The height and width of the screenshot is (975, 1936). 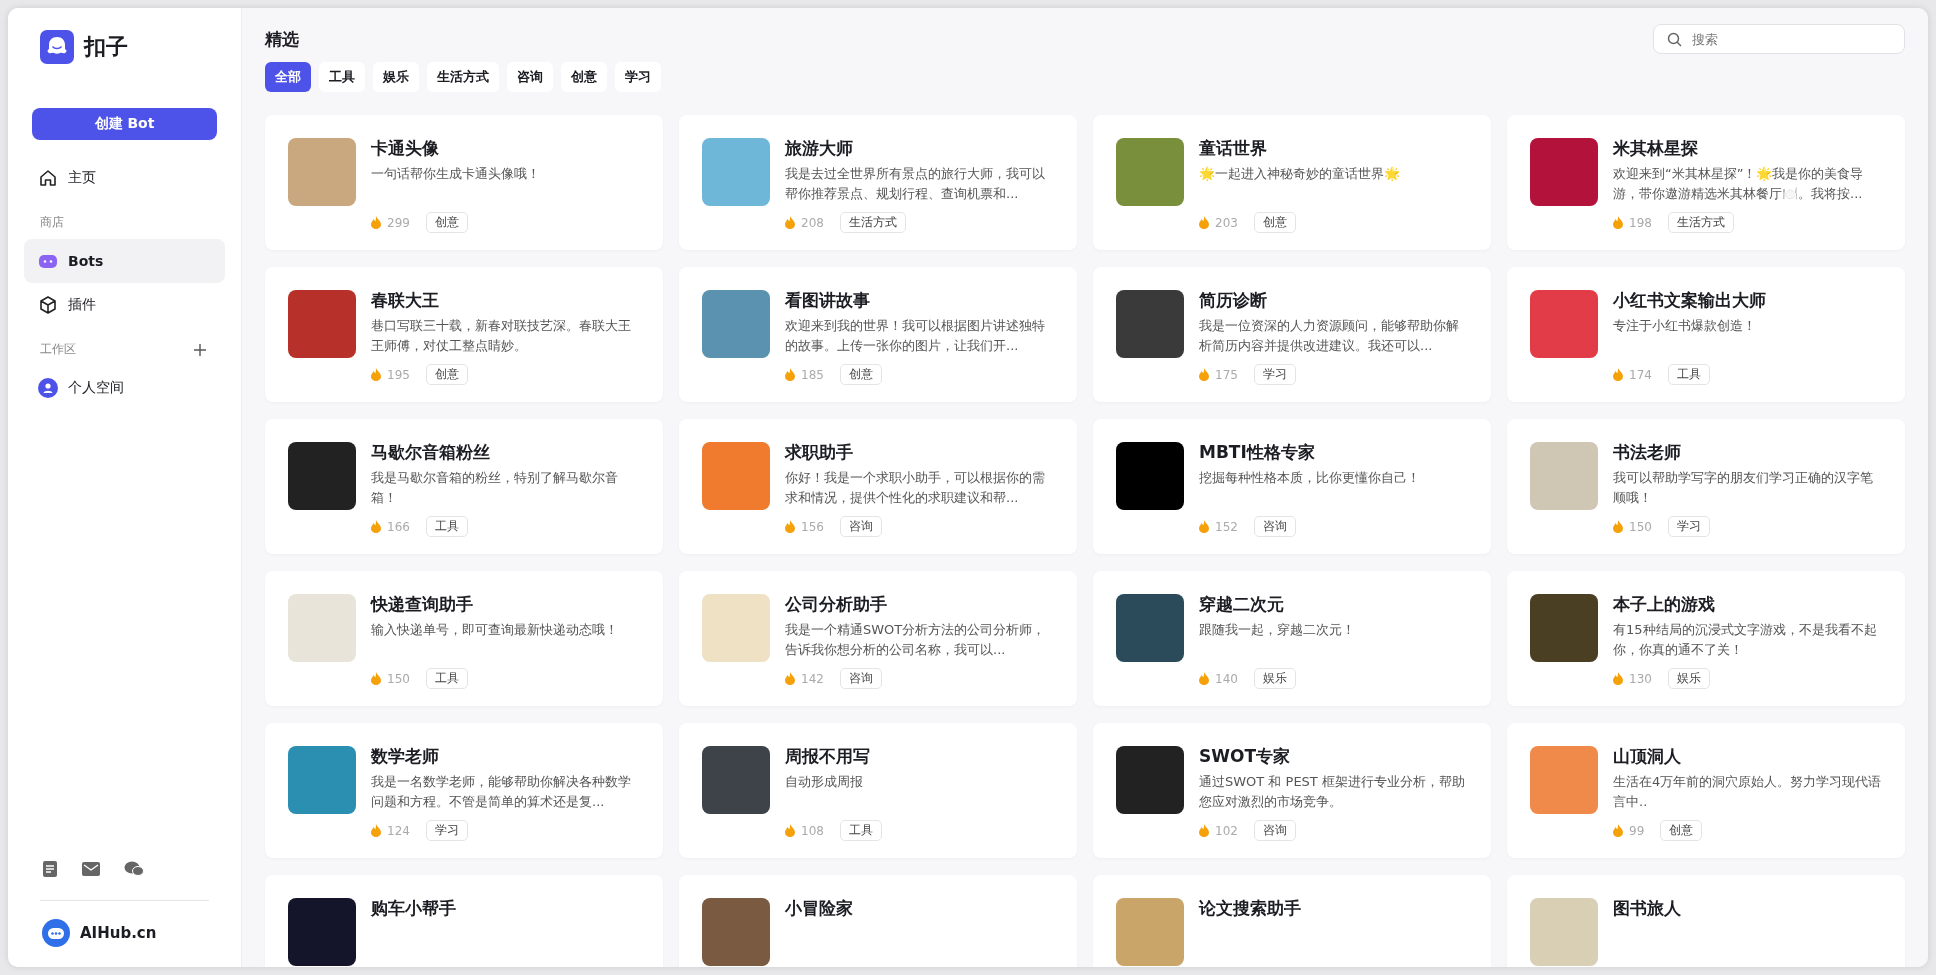 I want to click on nav-item: Bots, so click(x=124, y=261).